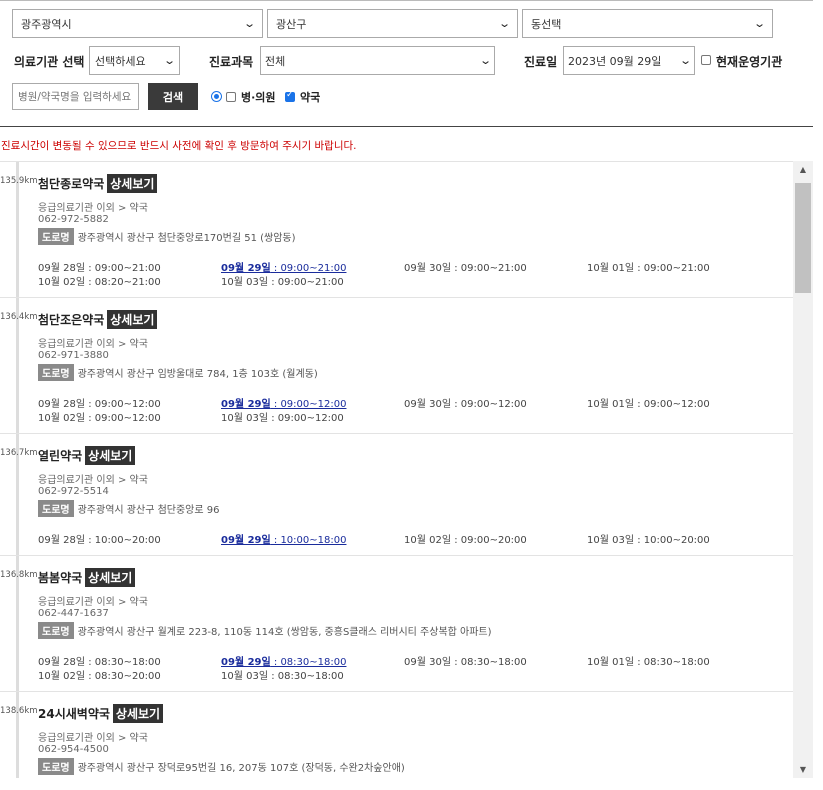  Describe the element at coordinates (99, 266) in the screenshot. I see `hours-entry: 09월 28일 : 09:00~21:00` at that location.